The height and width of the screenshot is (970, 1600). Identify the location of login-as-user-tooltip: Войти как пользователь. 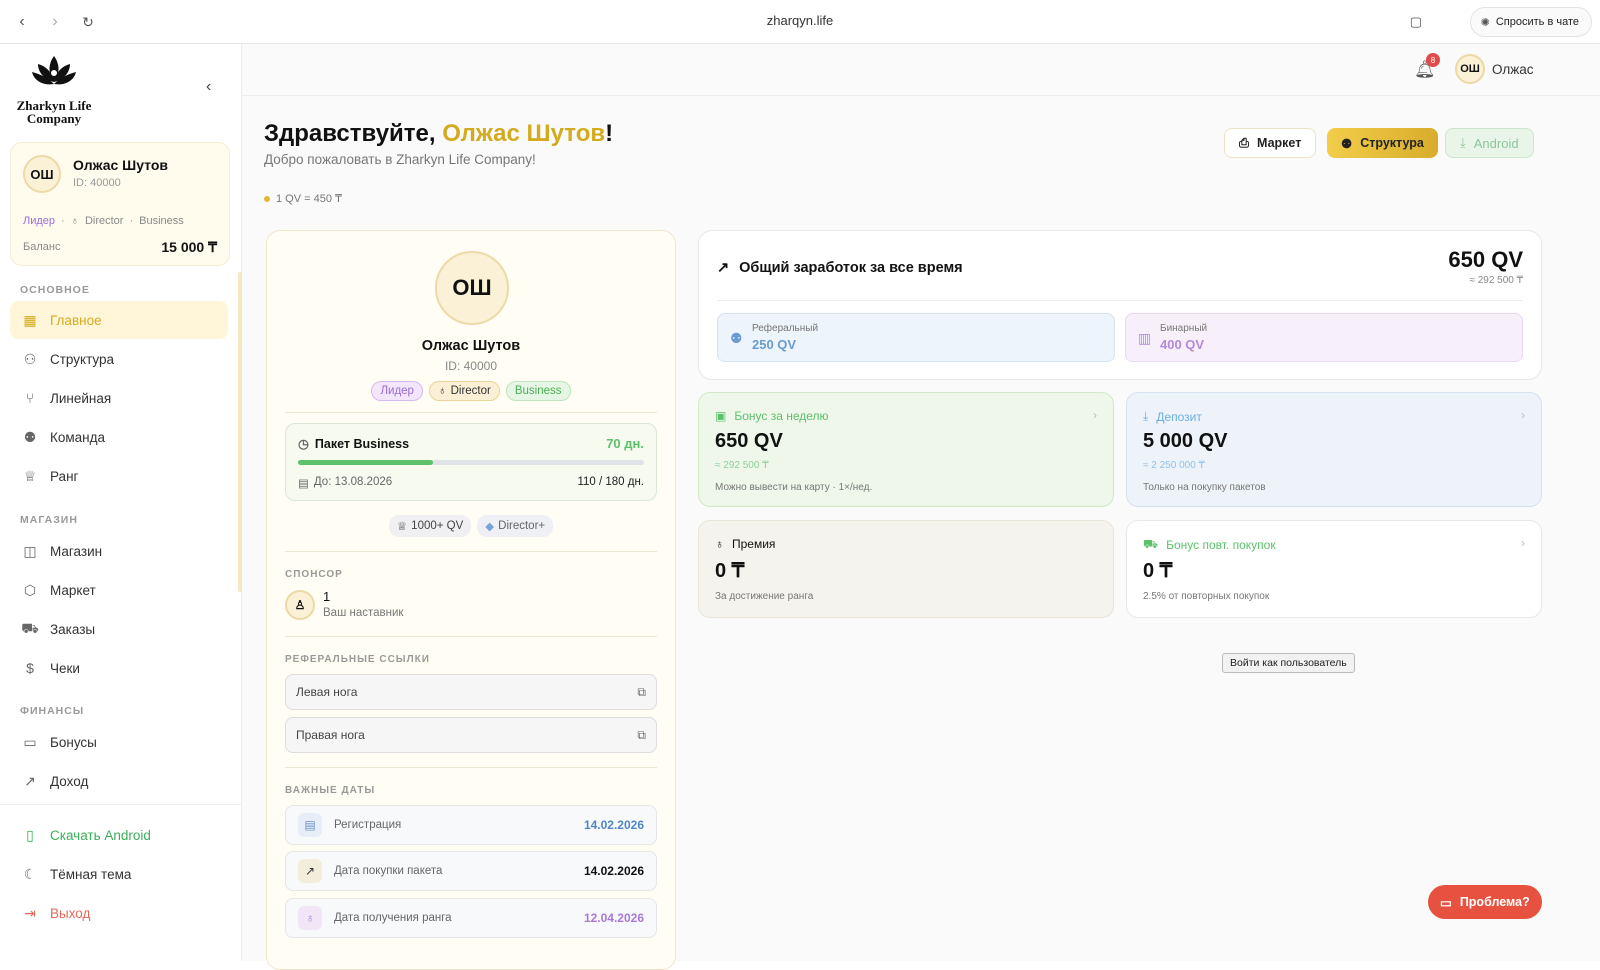
(1288, 663).